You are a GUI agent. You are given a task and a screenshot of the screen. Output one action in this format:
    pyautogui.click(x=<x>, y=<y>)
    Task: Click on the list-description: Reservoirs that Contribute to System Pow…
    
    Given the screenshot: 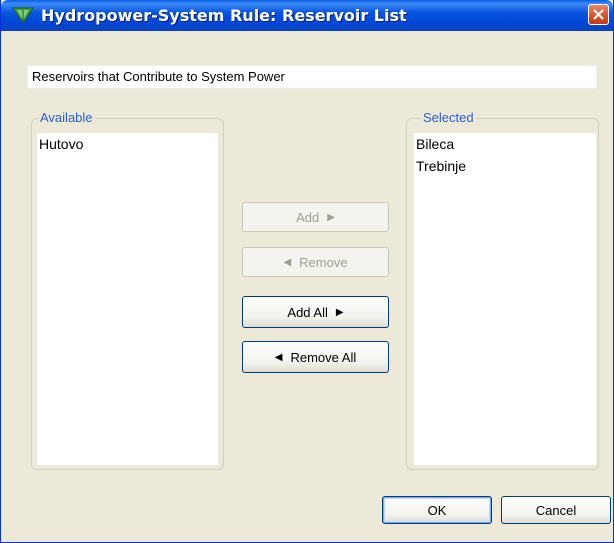 What is the action you would take?
    pyautogui.click(x=312, y=77)
    